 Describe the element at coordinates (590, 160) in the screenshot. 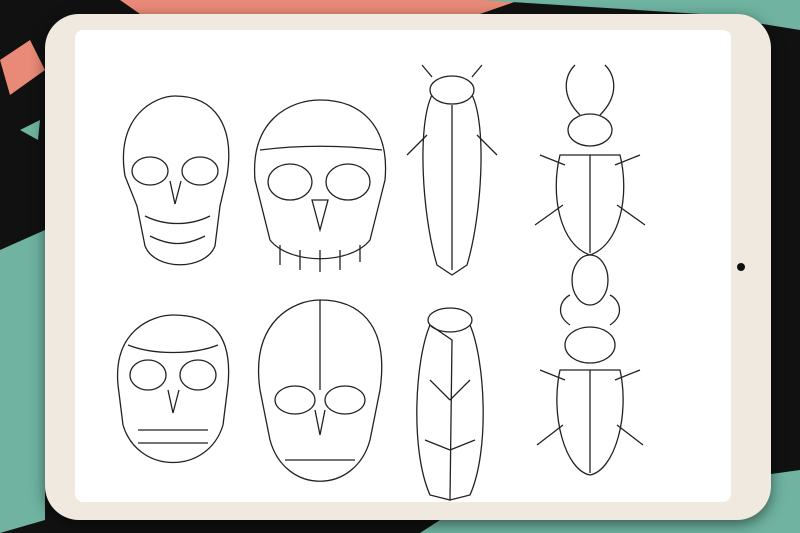

I see `stag-beetle-drawing` at that location.